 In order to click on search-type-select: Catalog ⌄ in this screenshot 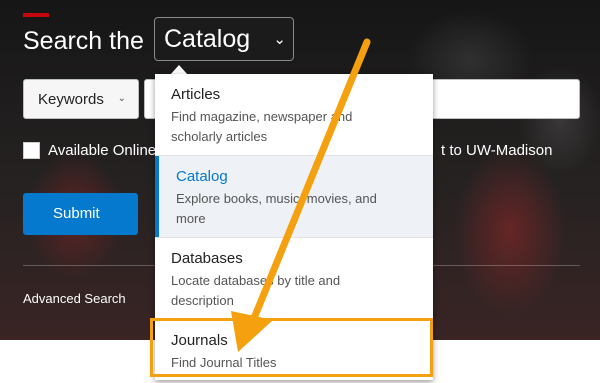, I will do `click(224, 39)`.